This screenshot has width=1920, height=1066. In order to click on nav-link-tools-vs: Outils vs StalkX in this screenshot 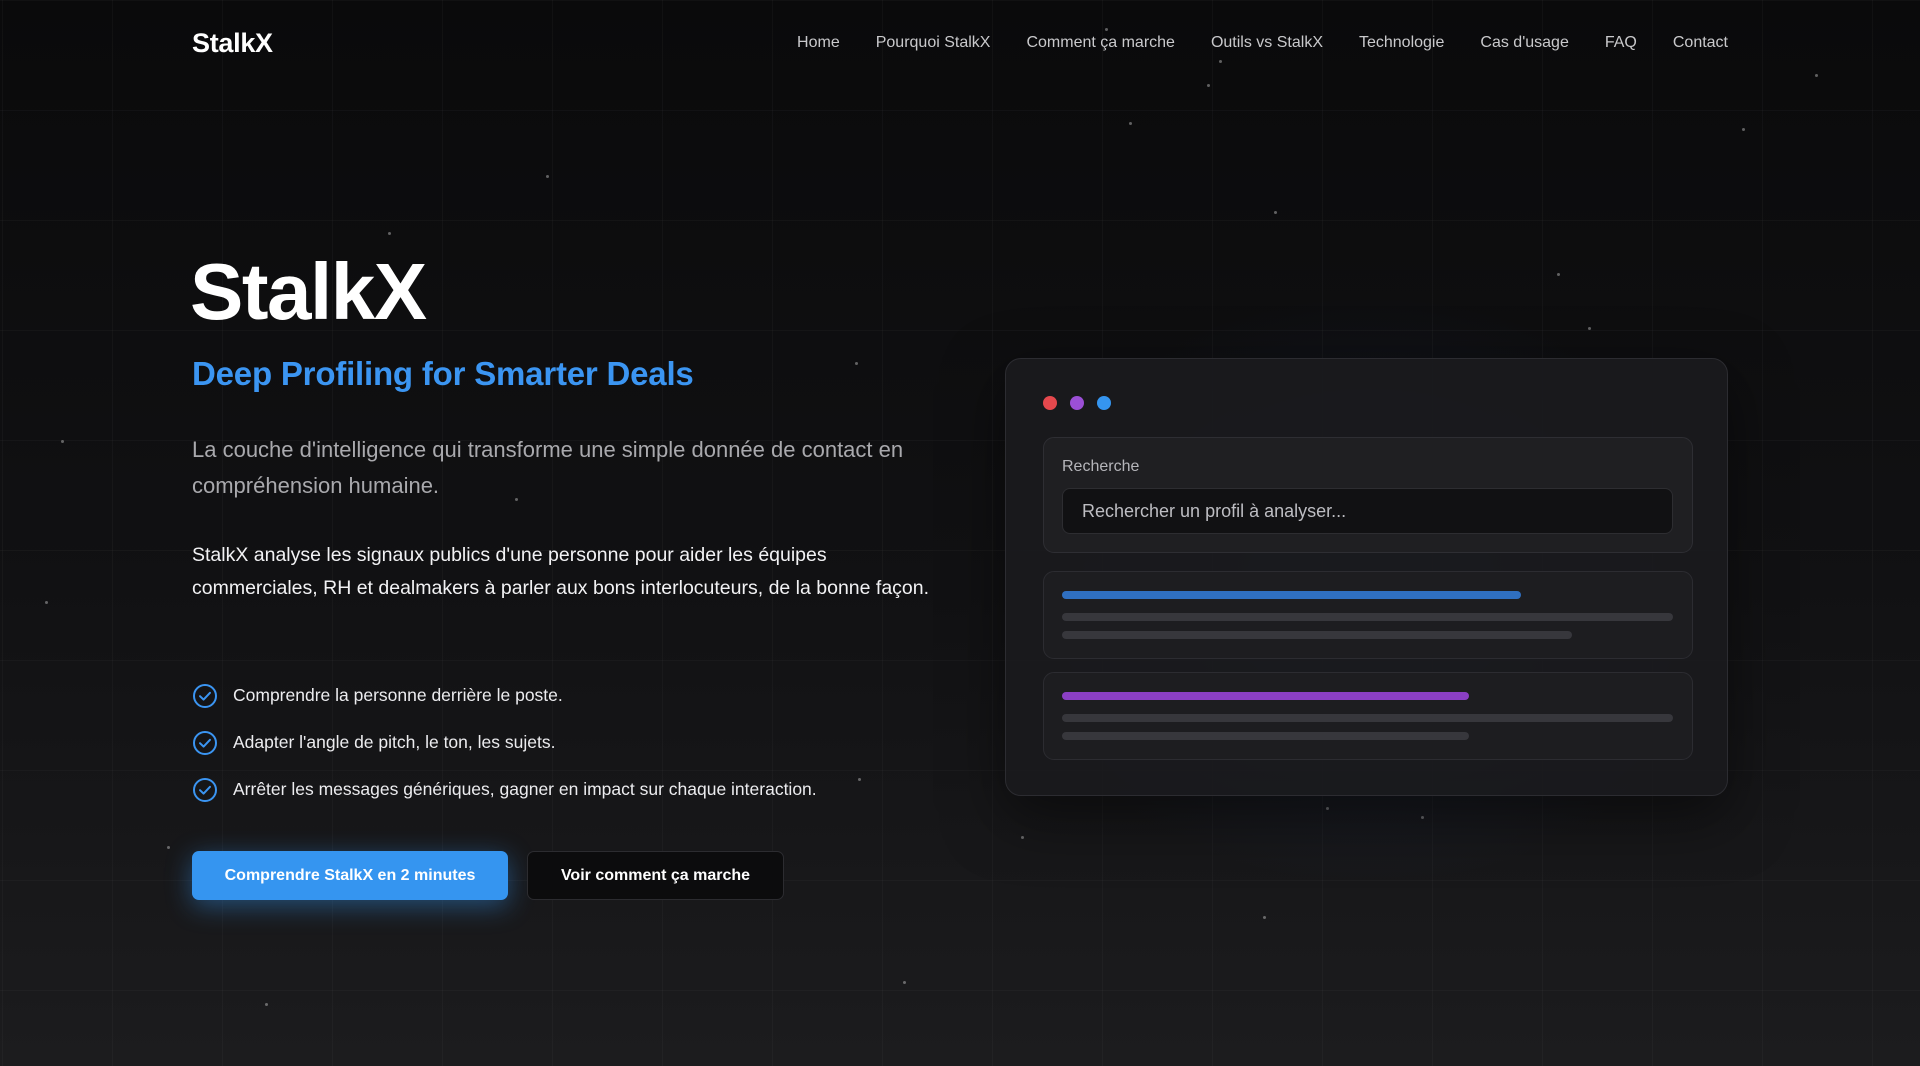, I will do `click(1267, 43)`.